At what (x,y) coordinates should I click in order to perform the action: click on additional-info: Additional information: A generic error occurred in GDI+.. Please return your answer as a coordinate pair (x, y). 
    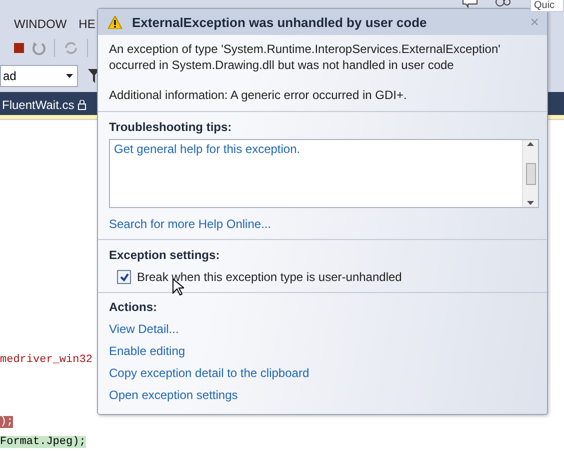
    Looking at the image, I should click on (258, 95).